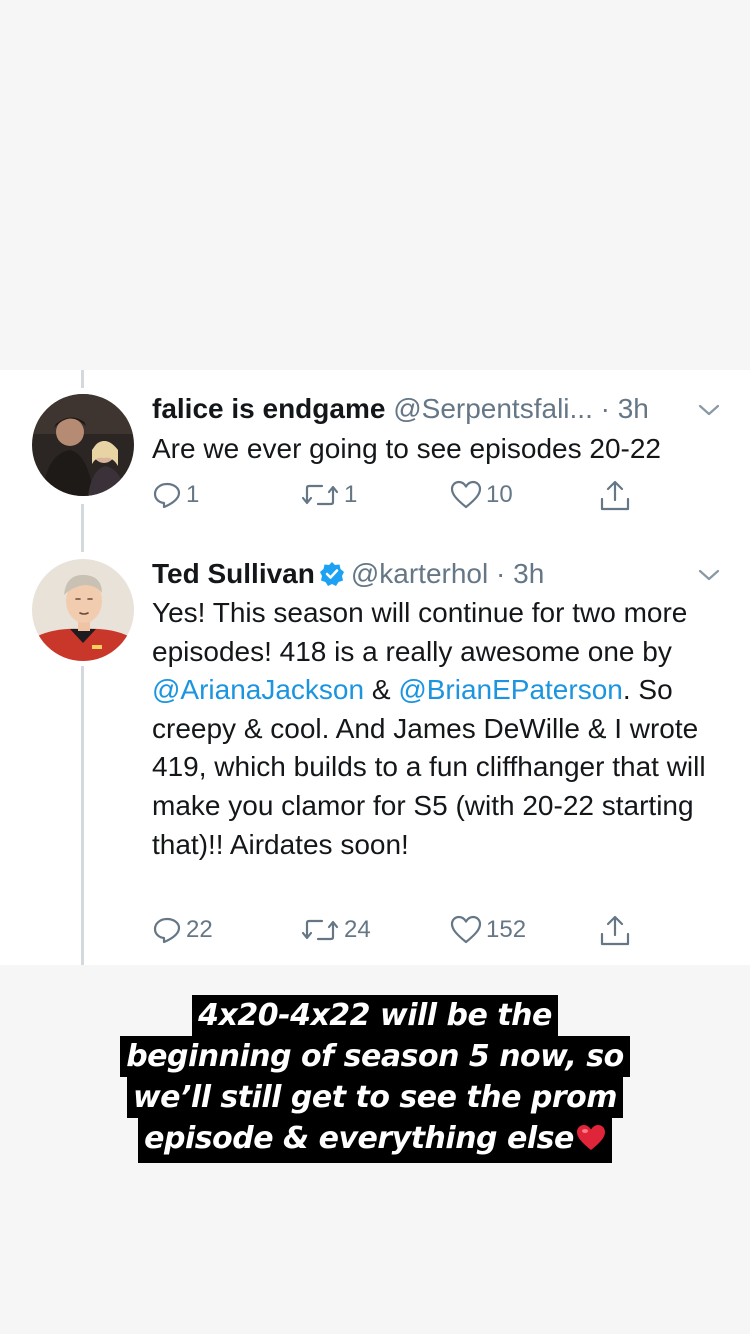  I want to click on reply-button: 22, so click(182, 930).